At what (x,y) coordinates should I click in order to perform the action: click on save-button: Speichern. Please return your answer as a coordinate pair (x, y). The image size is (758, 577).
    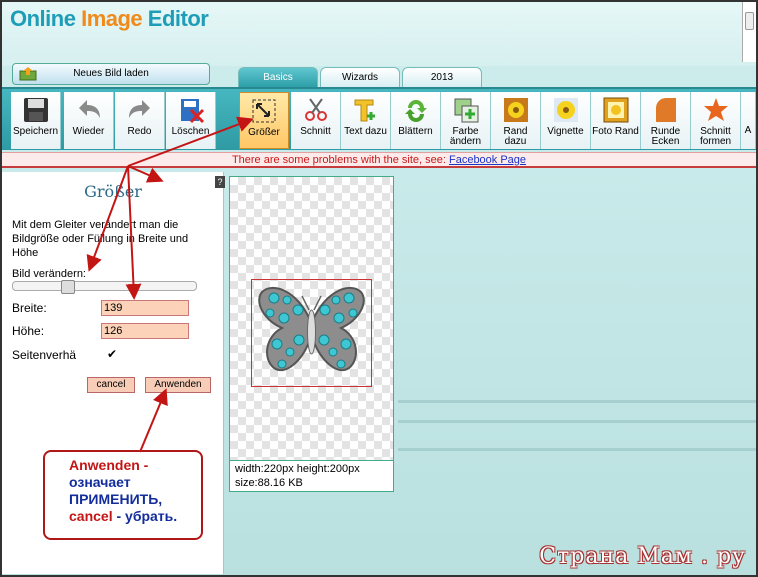
    Looking at the image, I should click on (36, 120).